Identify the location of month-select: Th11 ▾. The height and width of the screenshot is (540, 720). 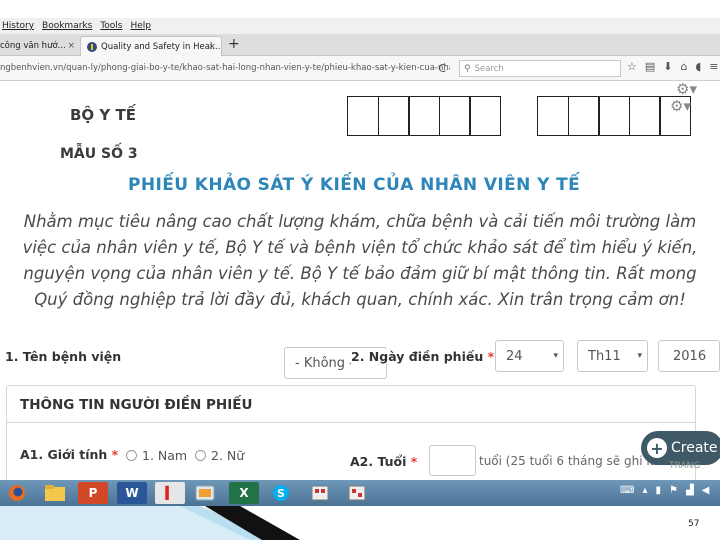
(612, 356).